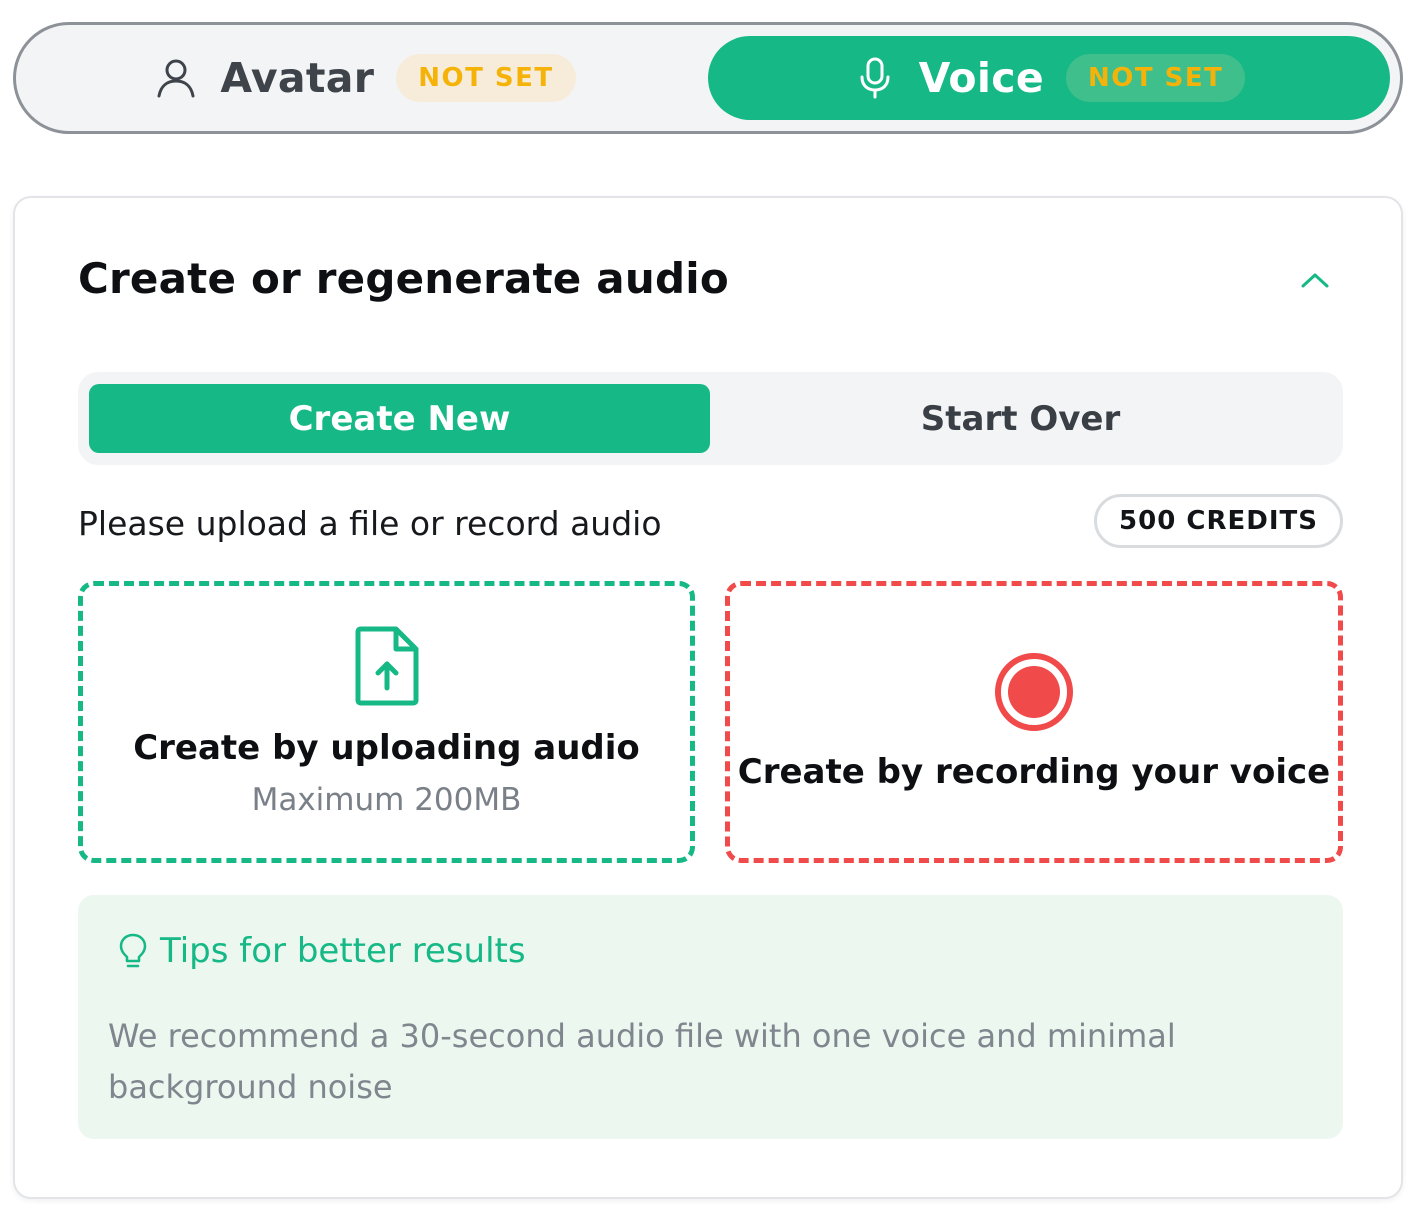 This screenshot has height=1215, width=1422. Describe the element at coordinates (1034, 772) in the screenshot. I see `record-title: Create by recording your voice` at that location.